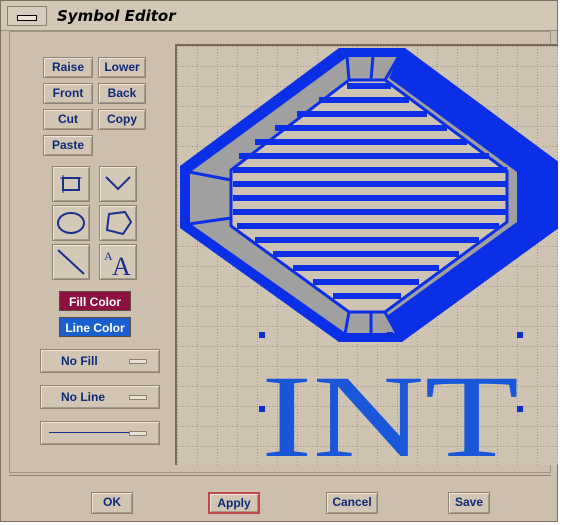 This screenshot has height=525, width=562. I want to click on back-button: Back, so click(122, 93).